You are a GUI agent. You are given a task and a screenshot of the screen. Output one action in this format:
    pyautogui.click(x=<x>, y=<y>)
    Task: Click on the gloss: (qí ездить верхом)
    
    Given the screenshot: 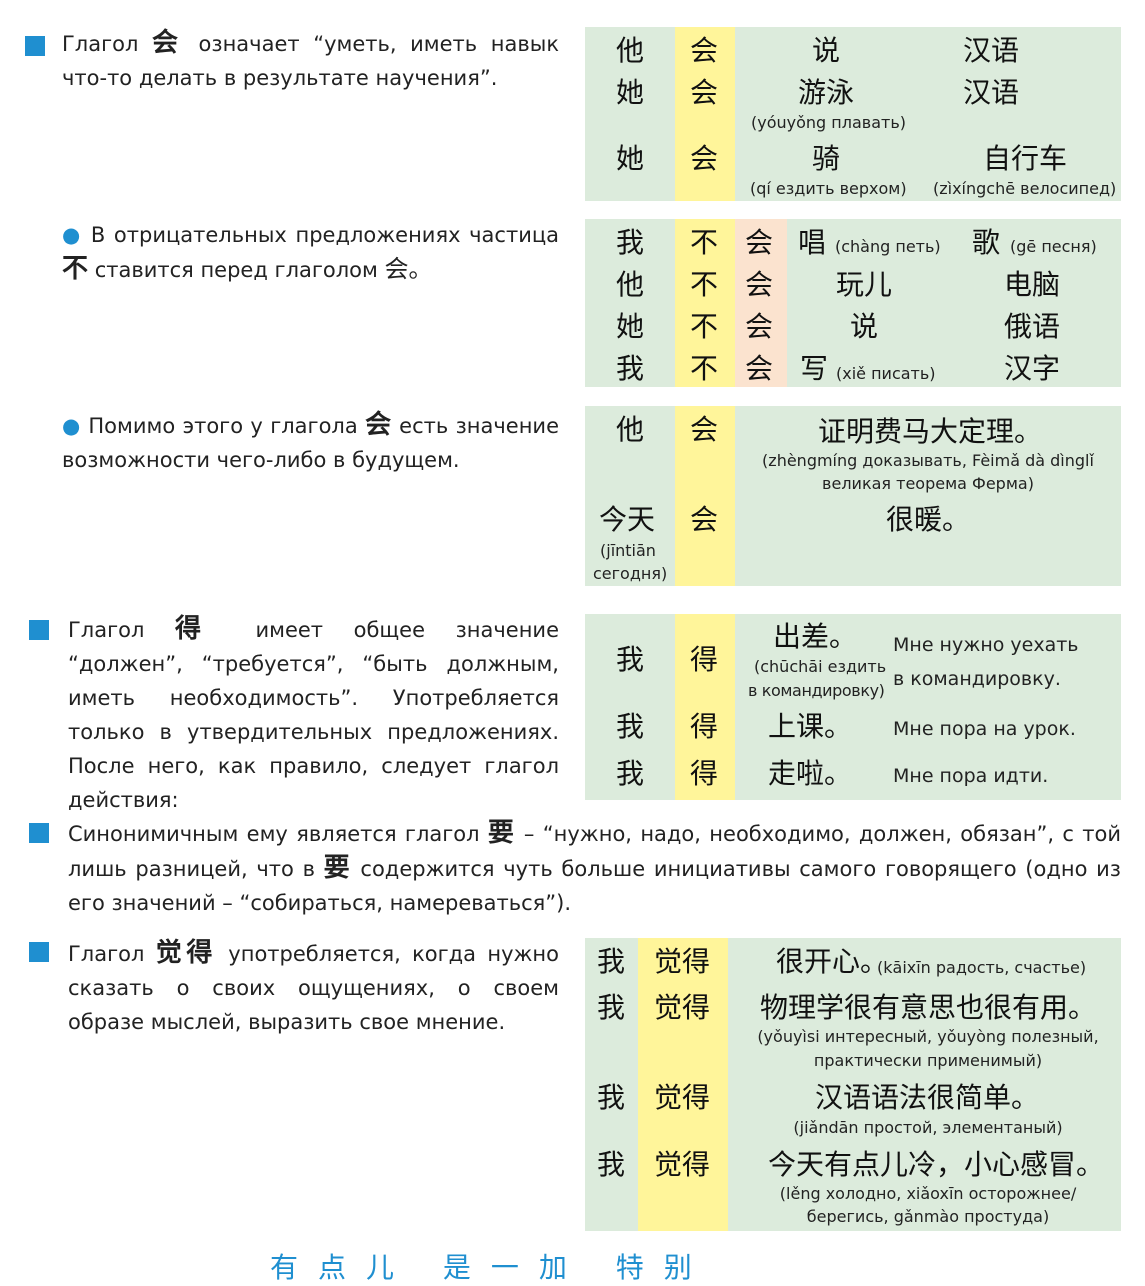 What is the action you would take?
    pyautogui.click(x=828, y=188)
    